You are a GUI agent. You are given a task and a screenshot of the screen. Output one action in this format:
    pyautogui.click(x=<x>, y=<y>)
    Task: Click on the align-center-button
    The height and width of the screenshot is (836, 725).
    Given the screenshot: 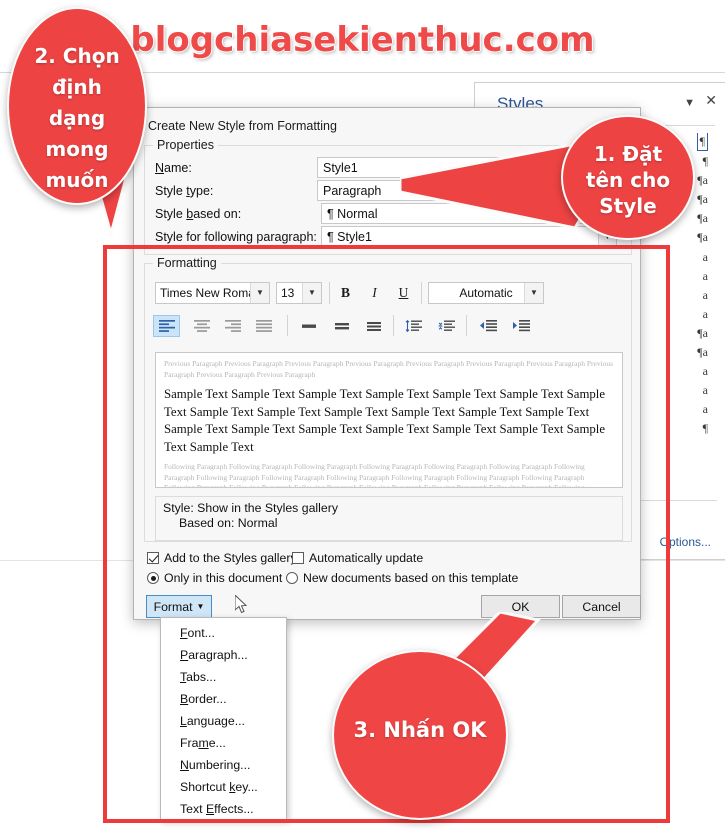 What is the action you would take?
    pyautogui.click(x=201, y=326)
    